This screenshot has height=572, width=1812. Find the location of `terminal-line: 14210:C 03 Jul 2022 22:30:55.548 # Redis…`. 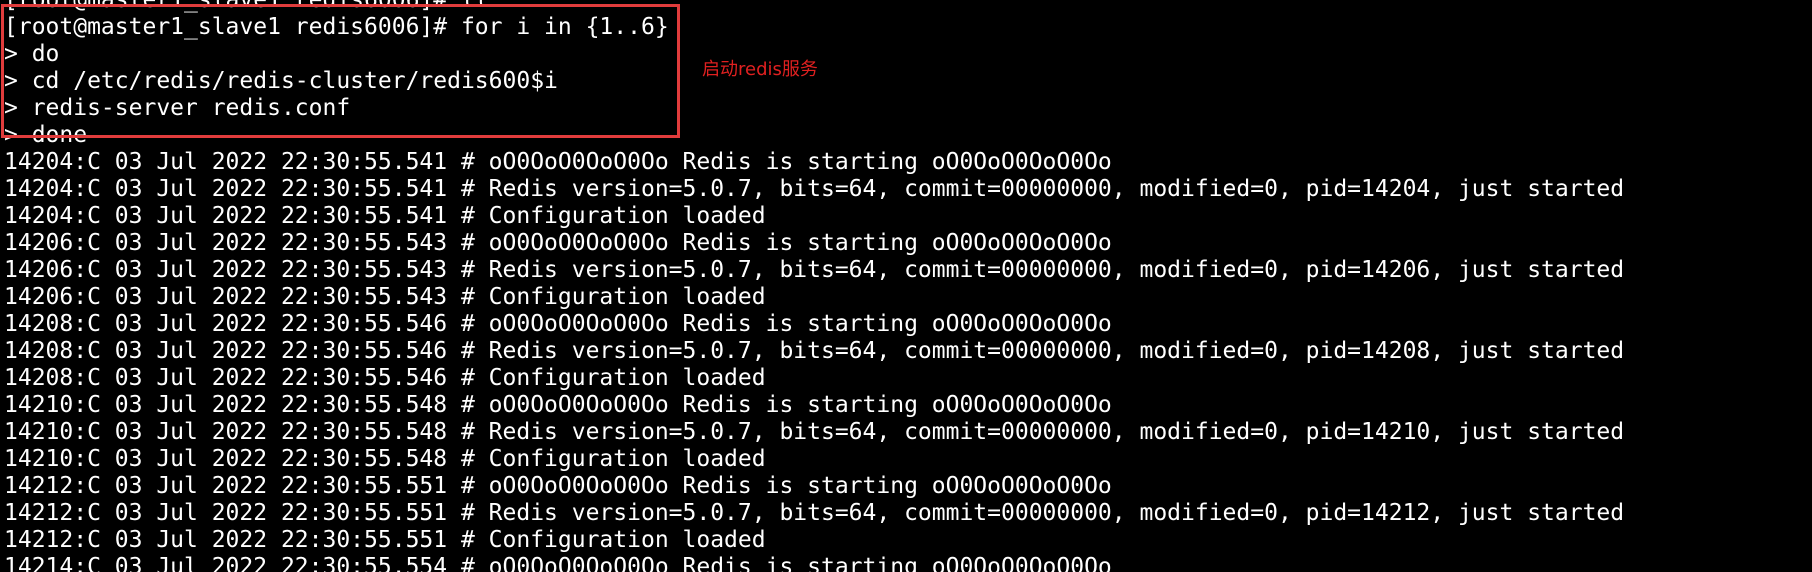

terminal-line: 14210:C 03 Jul 2022 22:30:55.548 # Redis… is located at coordinates (814, 432).